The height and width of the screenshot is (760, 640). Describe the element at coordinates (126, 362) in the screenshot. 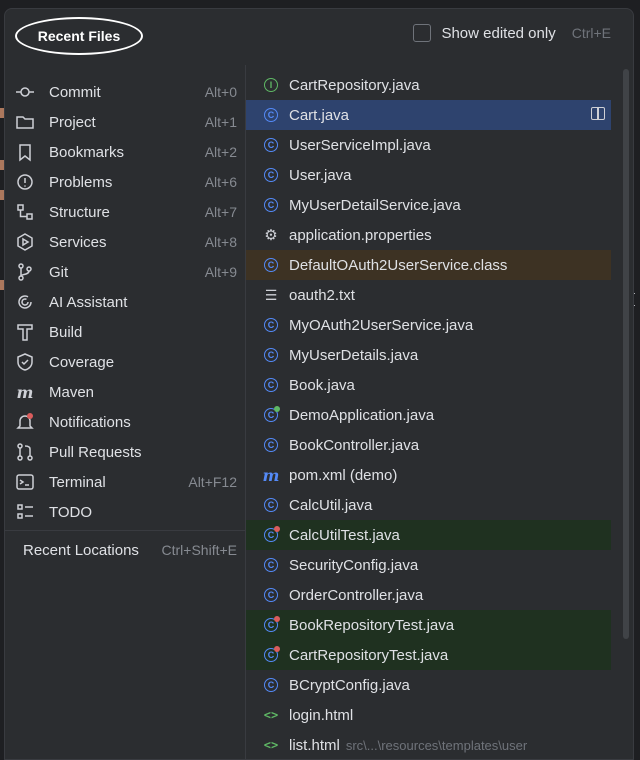

I see `tool-window-coverage: Coverage` at that location.